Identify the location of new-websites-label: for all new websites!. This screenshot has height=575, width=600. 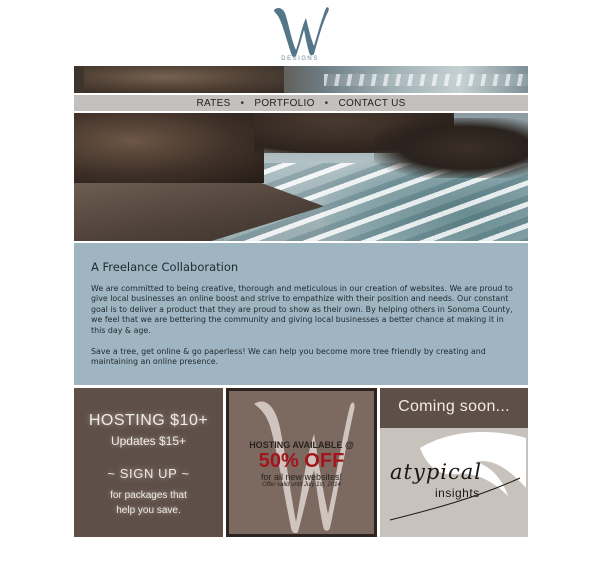
(301, 477).